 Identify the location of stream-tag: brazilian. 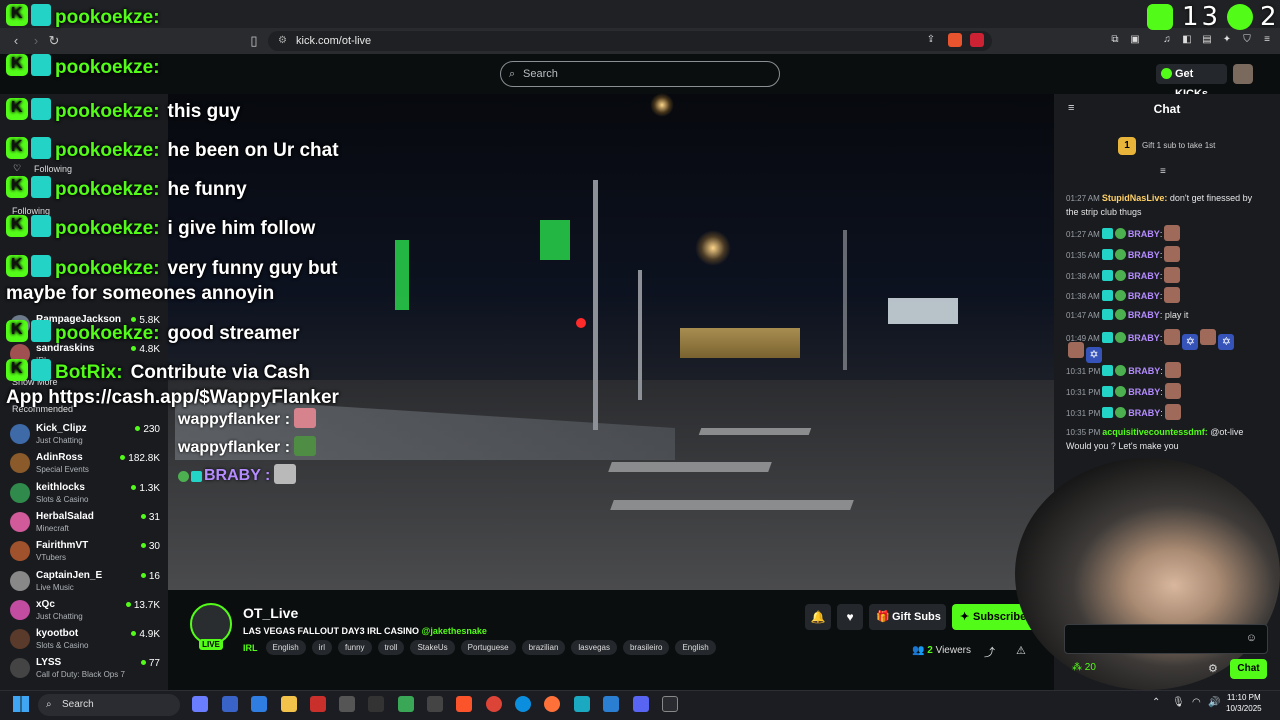
(543, 647).